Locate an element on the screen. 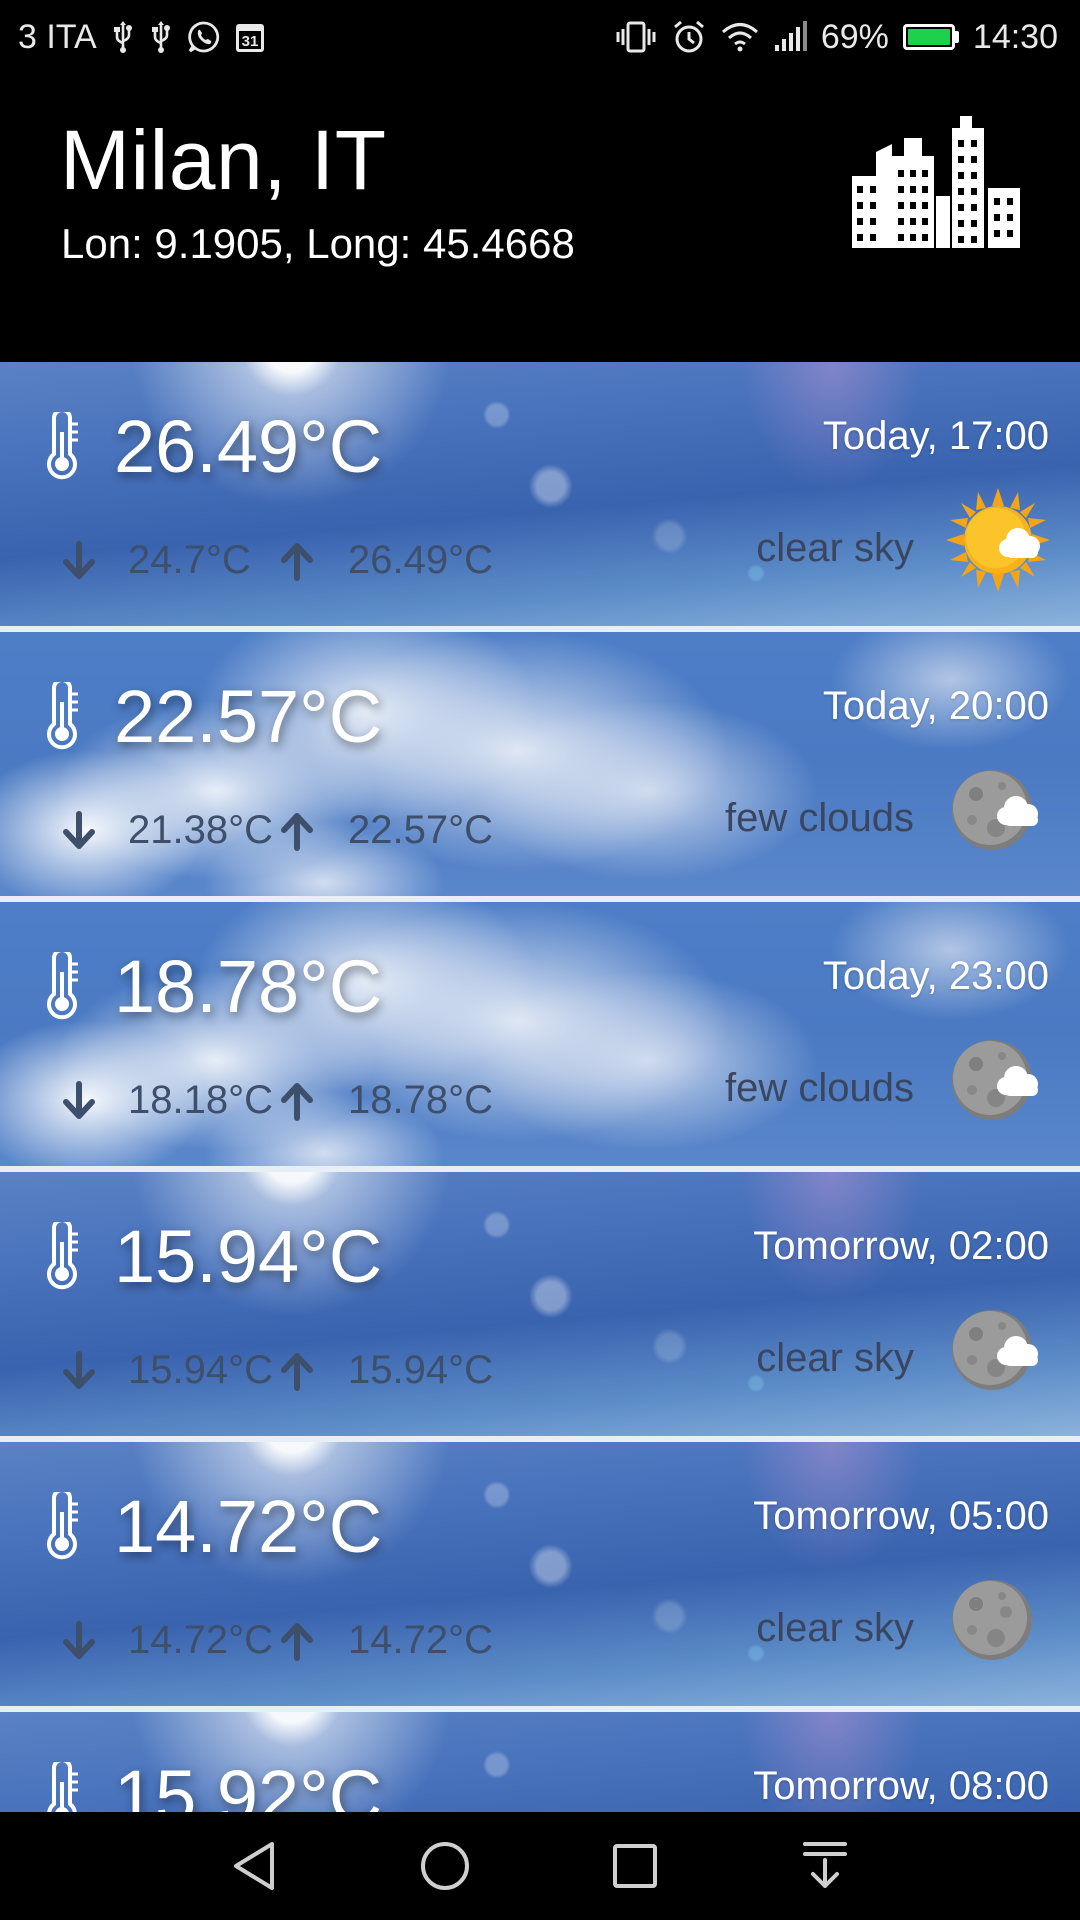 The width and height of the screenshot is (1080, 1920). forecast-card: 15.92°C Tomorrow, 08:00 is located at coordinates (540, 1762).